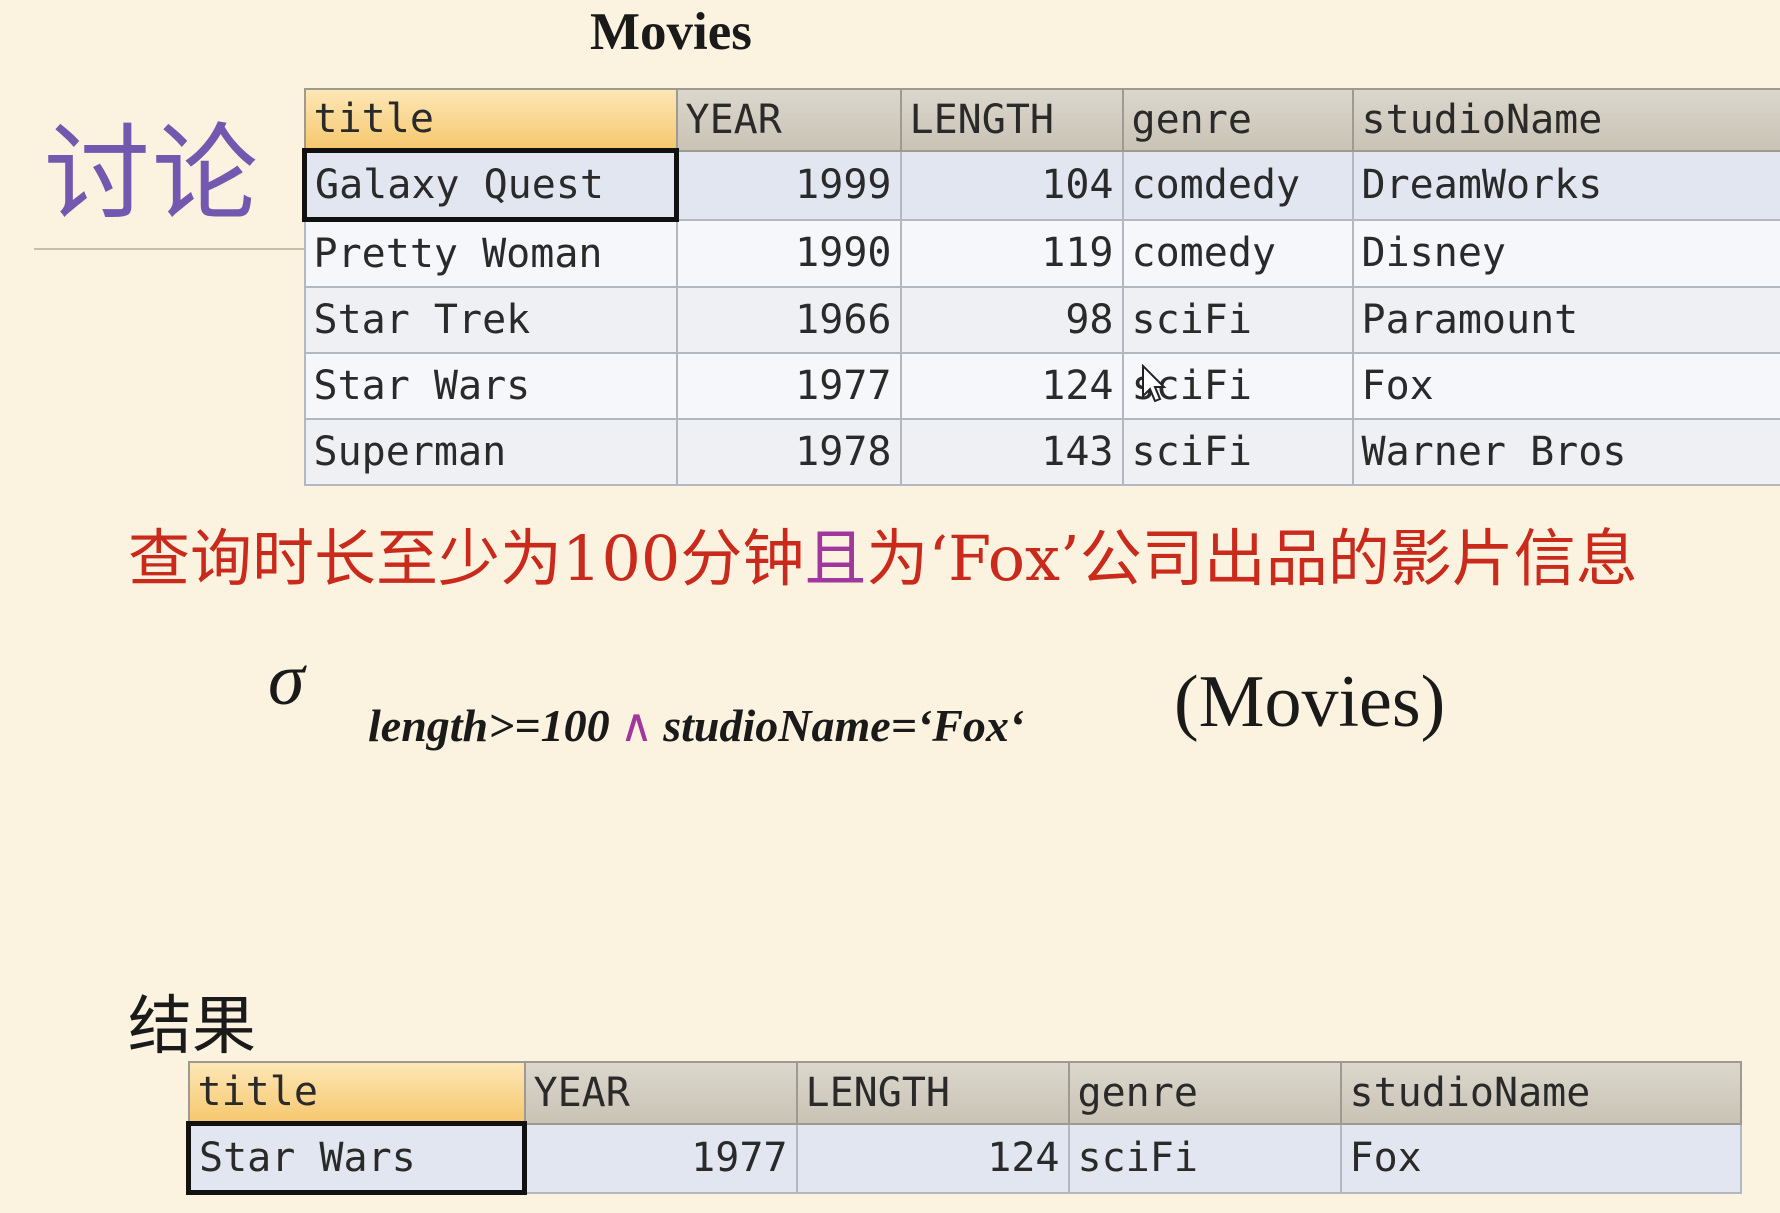  Describe the element at coordinates (490, 452) in the screenshot. I see `cell-title: Superman` at that location.